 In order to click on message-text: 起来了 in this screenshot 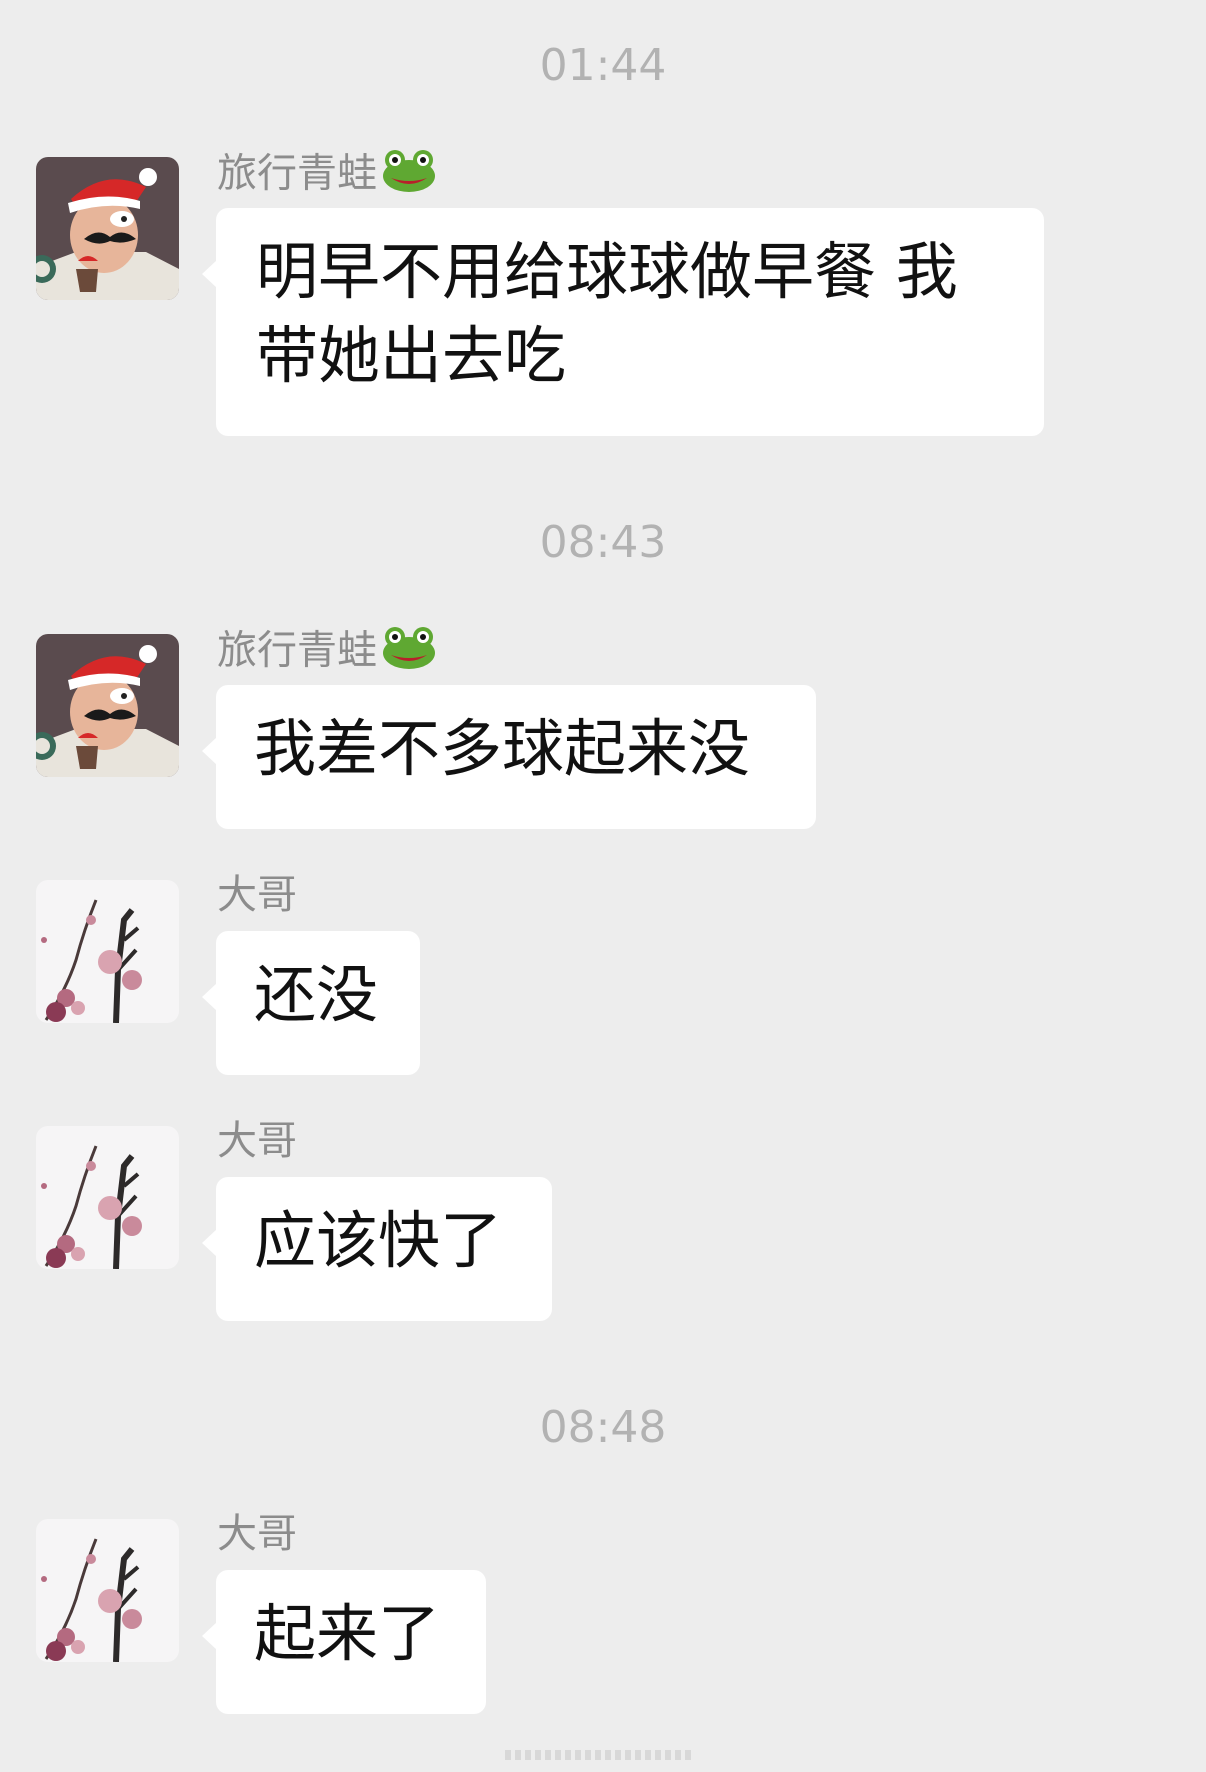, I will do `click(347, 1633)`.